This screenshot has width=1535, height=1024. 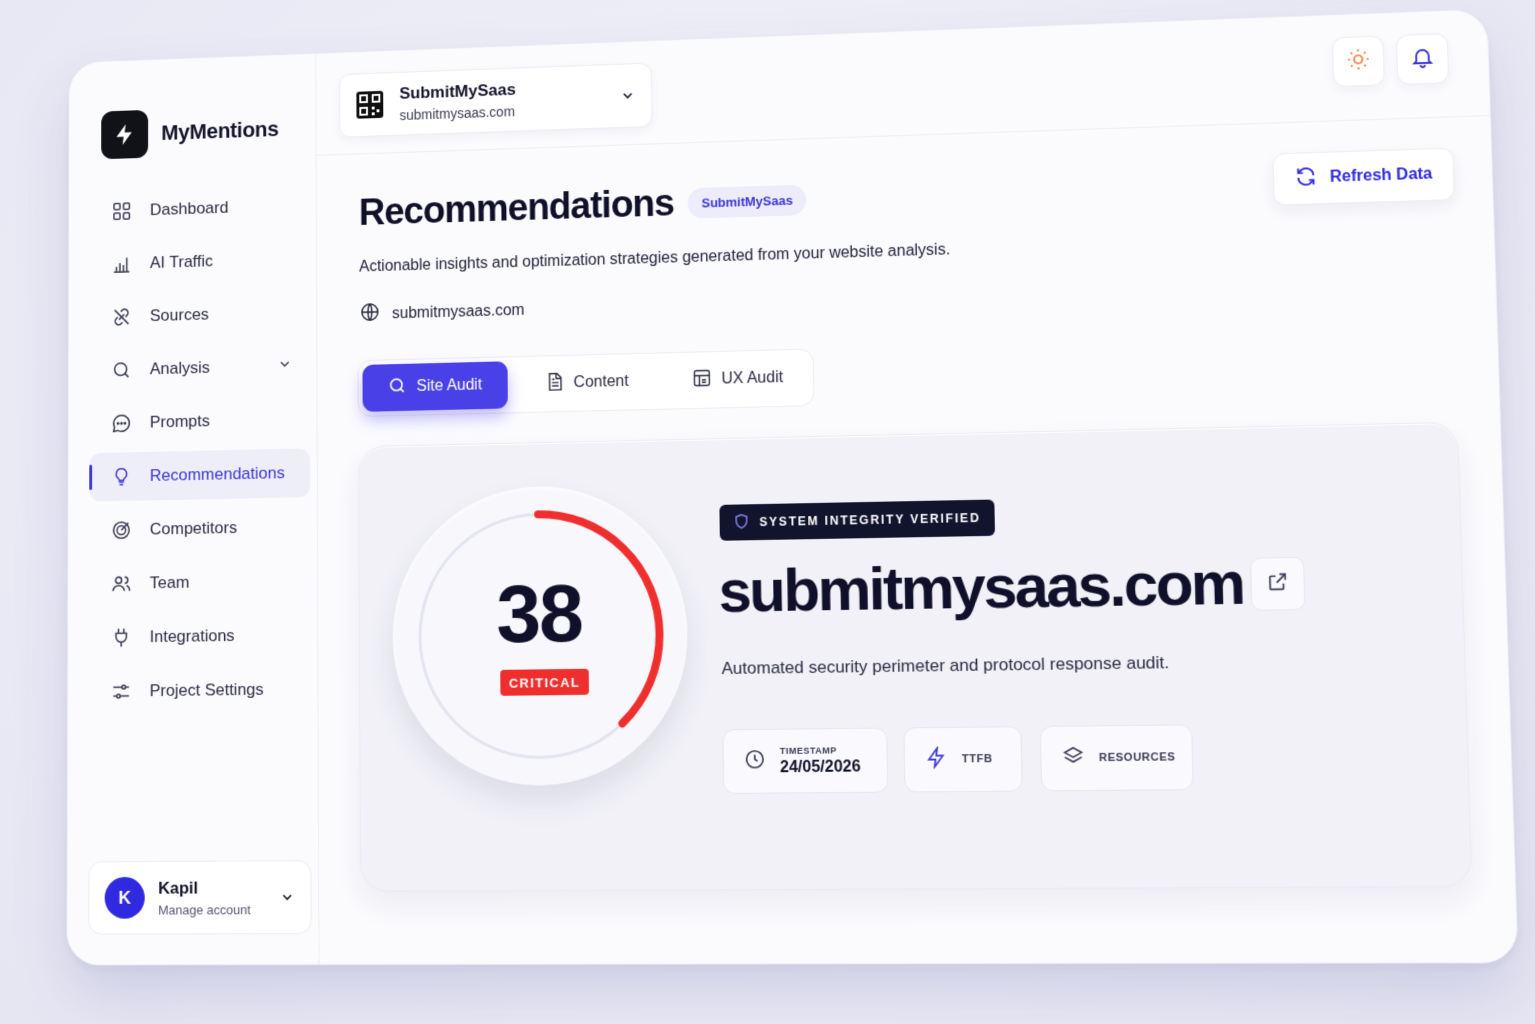 I want to click on sidebar-item-team: Team, so click(x=199, y=582).